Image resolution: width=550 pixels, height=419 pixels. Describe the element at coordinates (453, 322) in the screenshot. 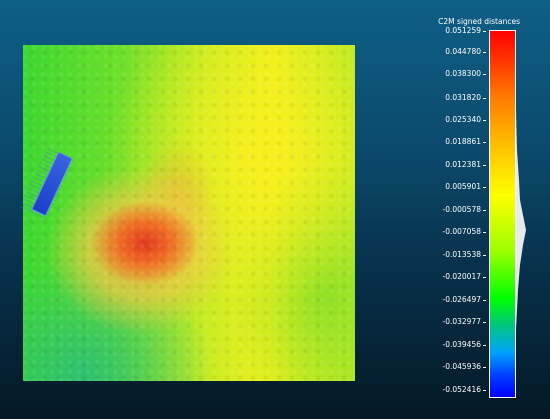

I see `scale-tick: -0.032977` at that location.